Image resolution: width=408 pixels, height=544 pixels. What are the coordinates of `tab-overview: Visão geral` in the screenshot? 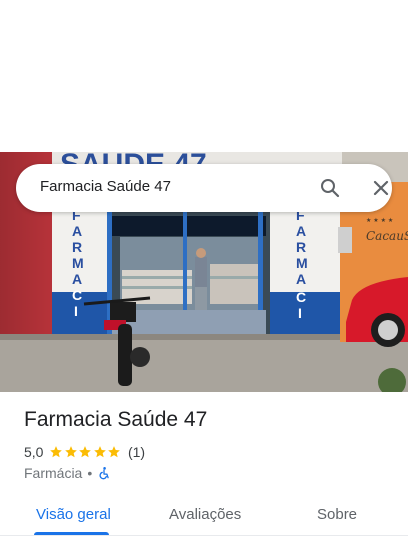 It's located at (73, 514).